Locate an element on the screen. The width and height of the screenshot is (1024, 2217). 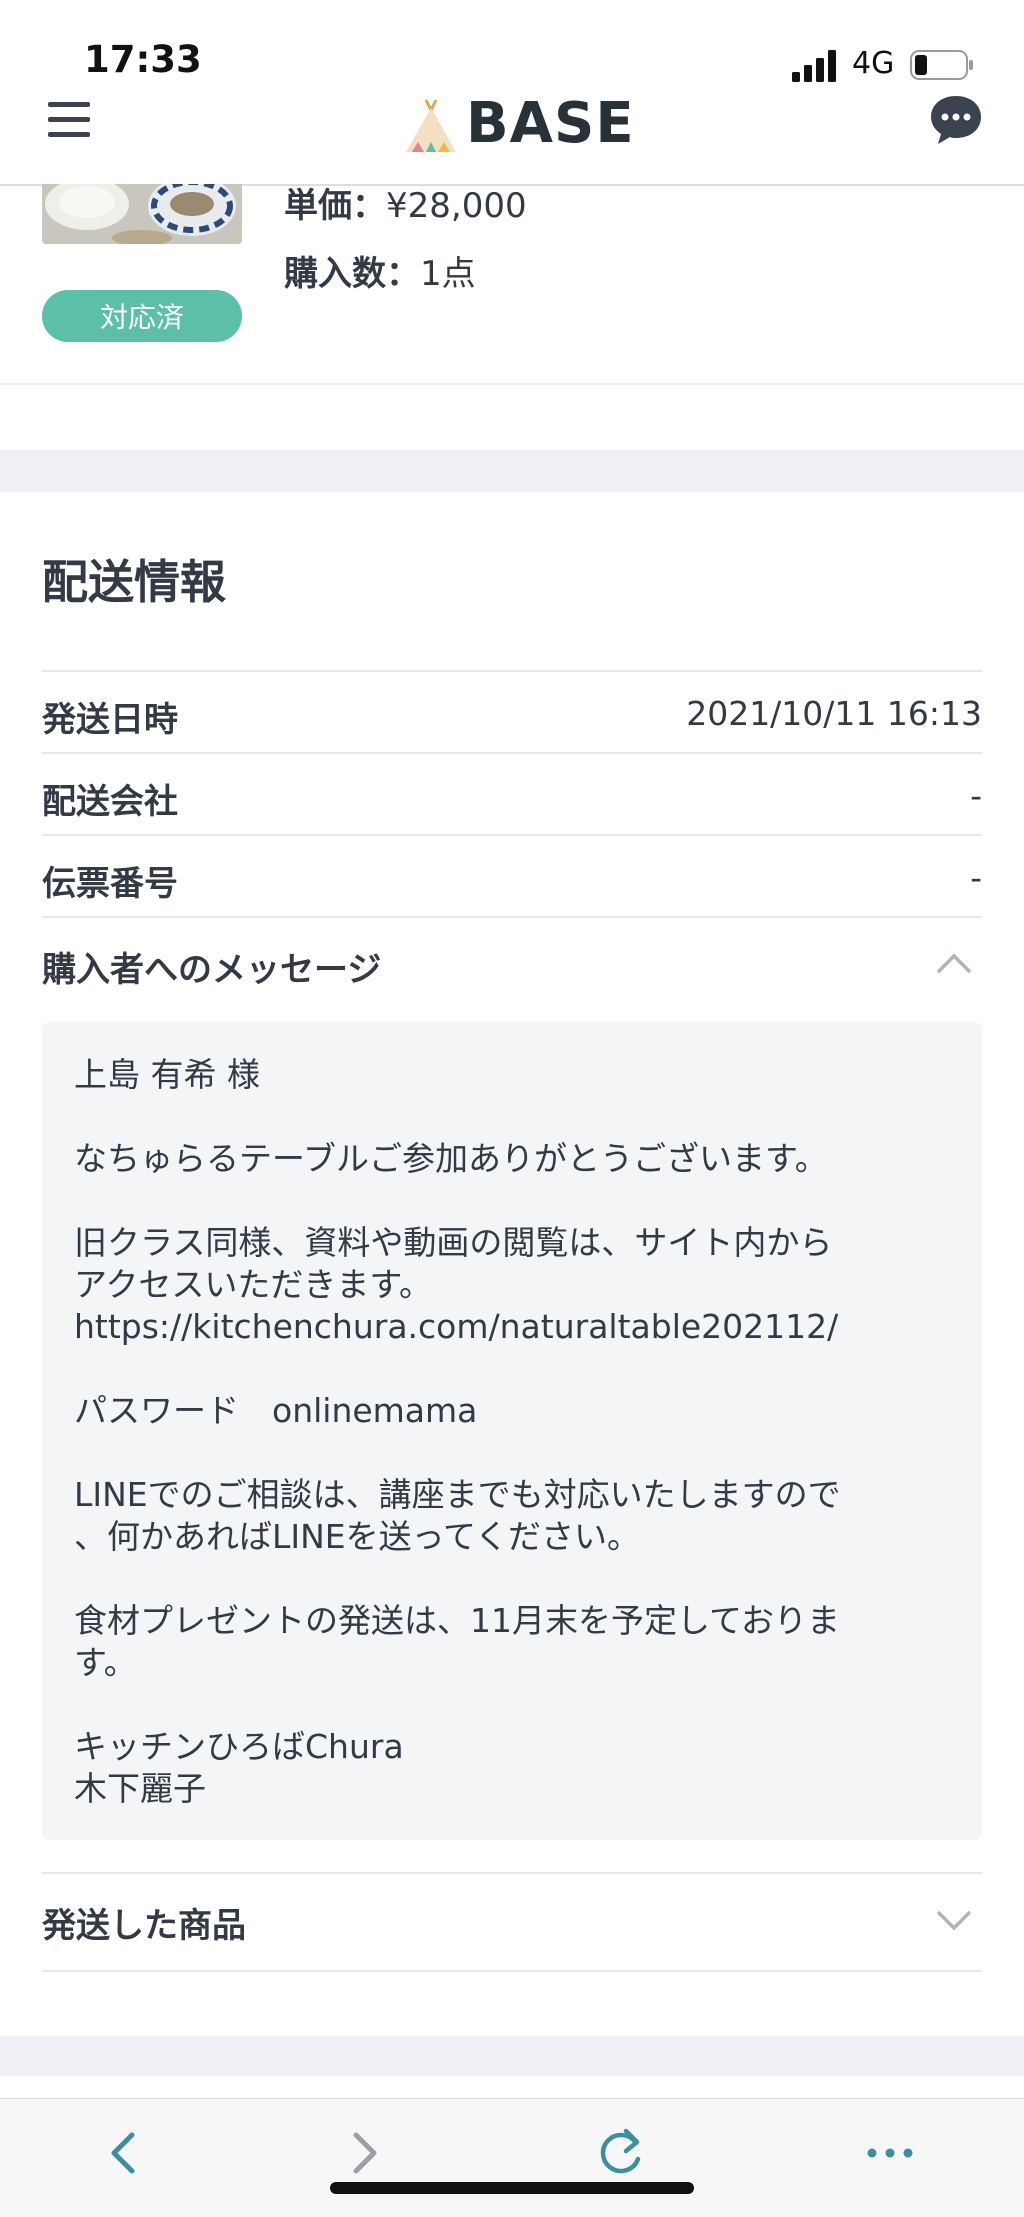
more-dots-icon is located at coordinates (890, 2153).